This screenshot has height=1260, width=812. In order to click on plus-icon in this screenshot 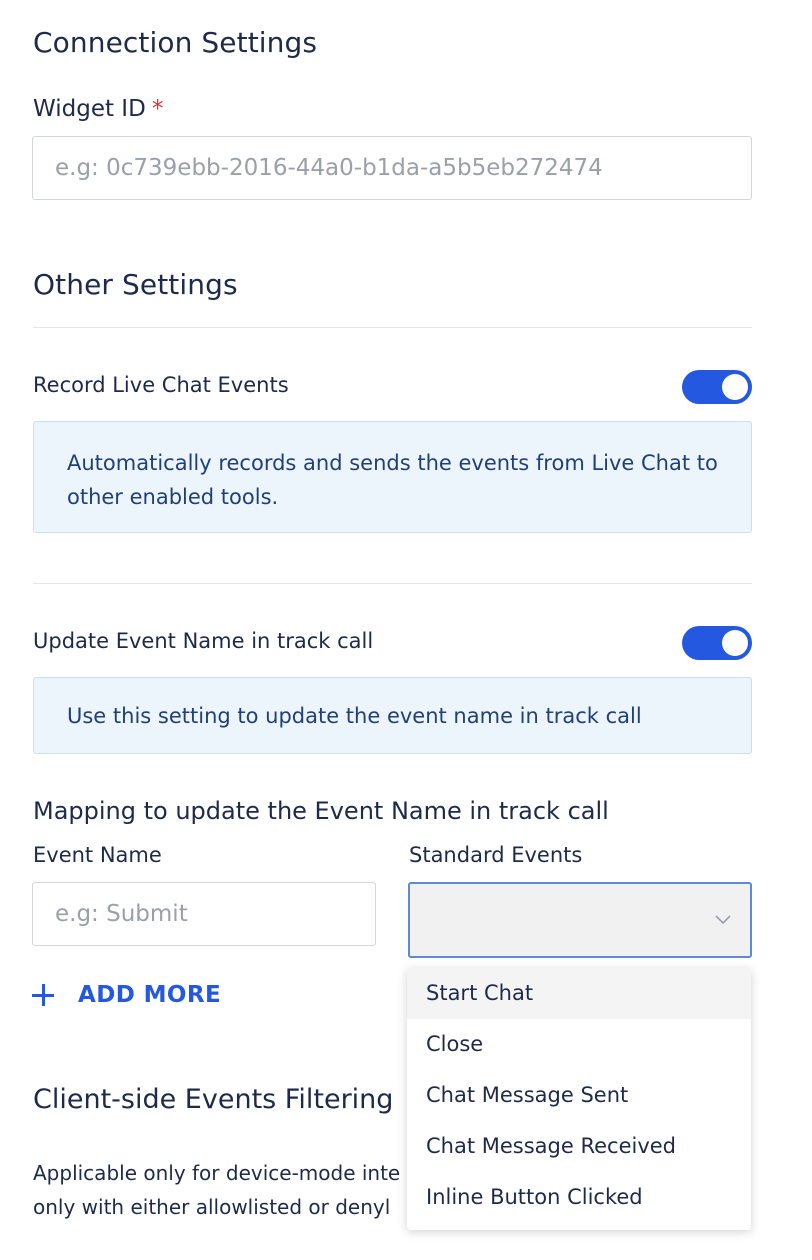, I will do `click(43, 995)`.